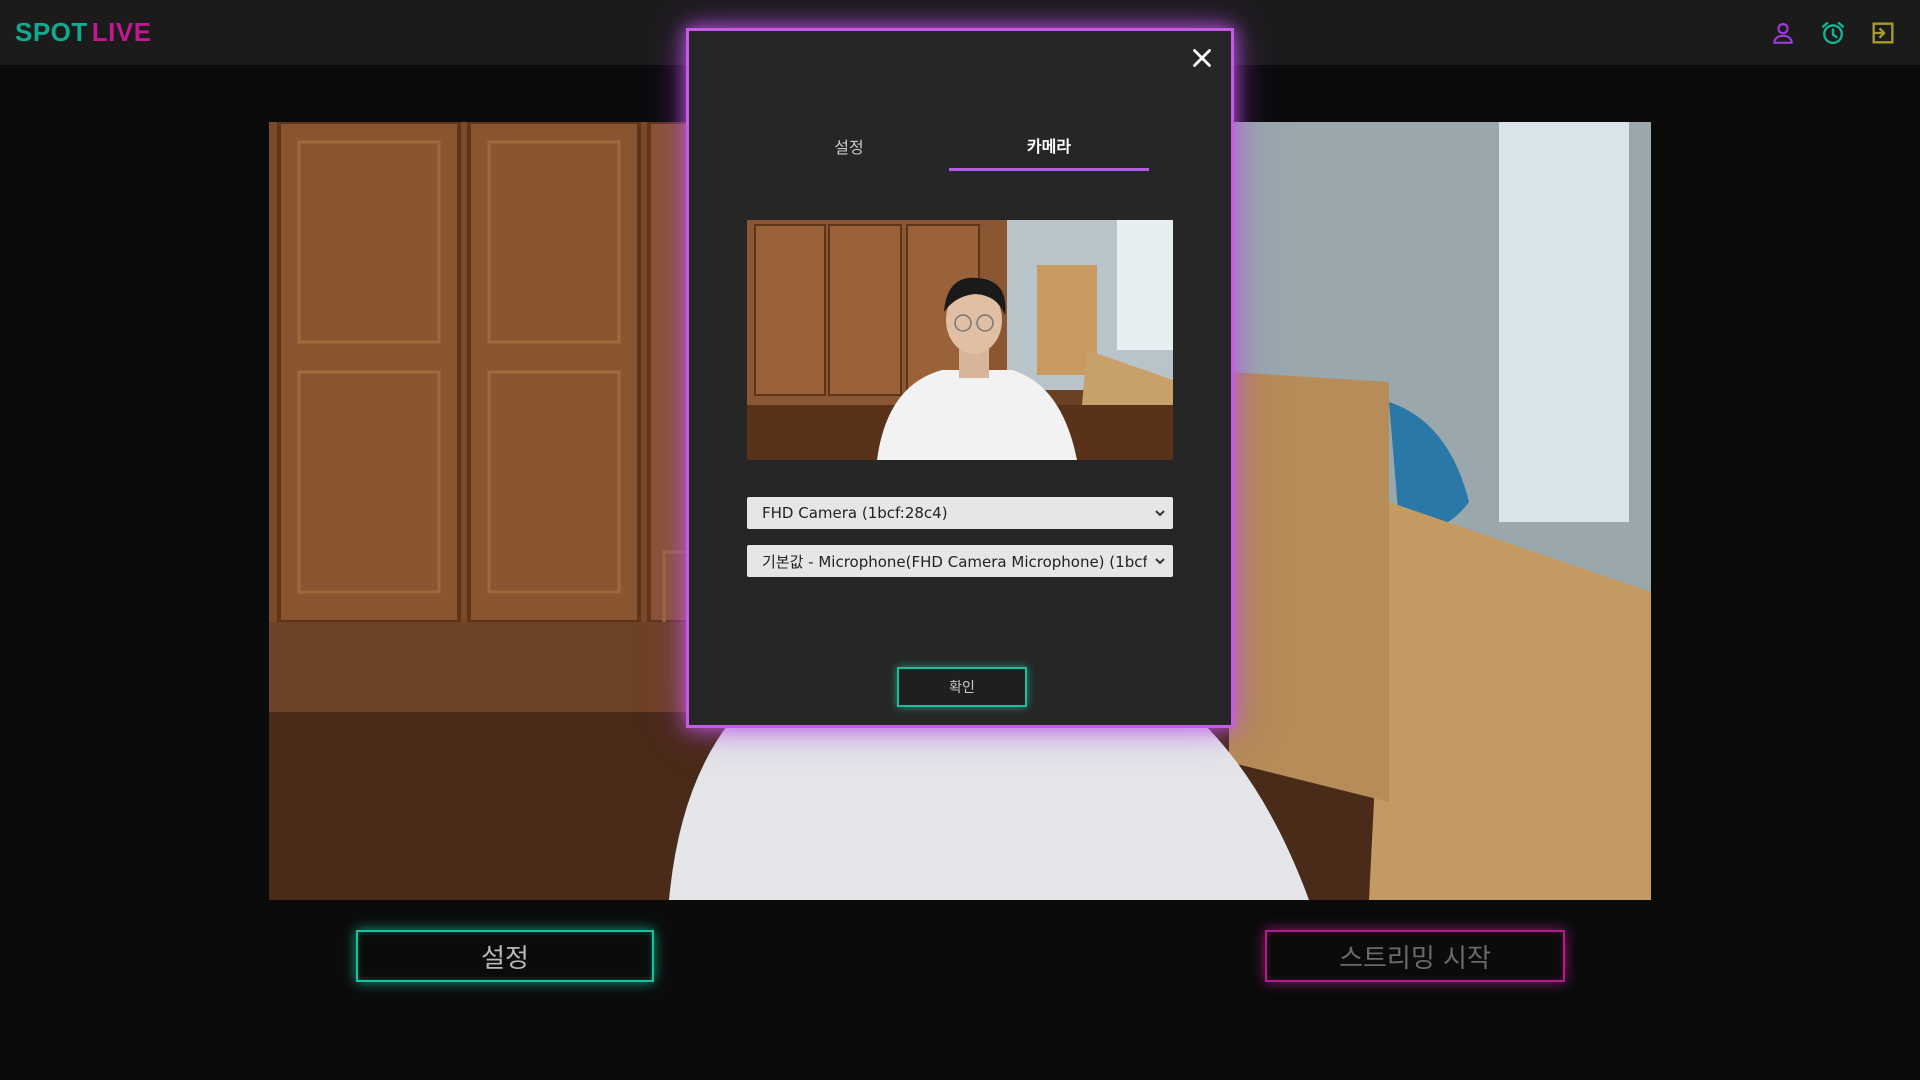 This screenshot has width=1920, height=1080. Describe the element at coordinates (505, 956) in the screenshot. I see `settings-button: 설정` at that location.